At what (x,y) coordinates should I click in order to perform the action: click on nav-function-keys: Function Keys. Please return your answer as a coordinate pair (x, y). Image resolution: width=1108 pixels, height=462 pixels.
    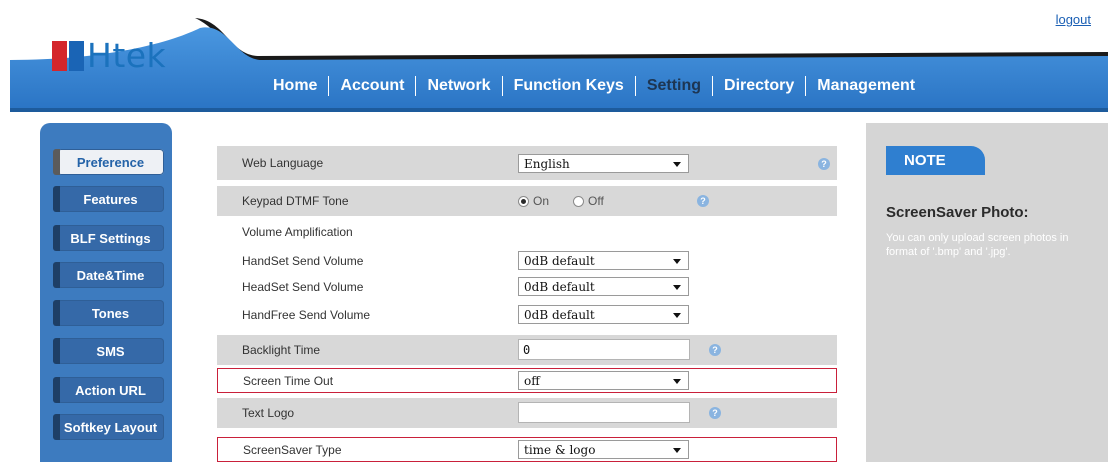
    Looking at the image, I should click on (569, 86).